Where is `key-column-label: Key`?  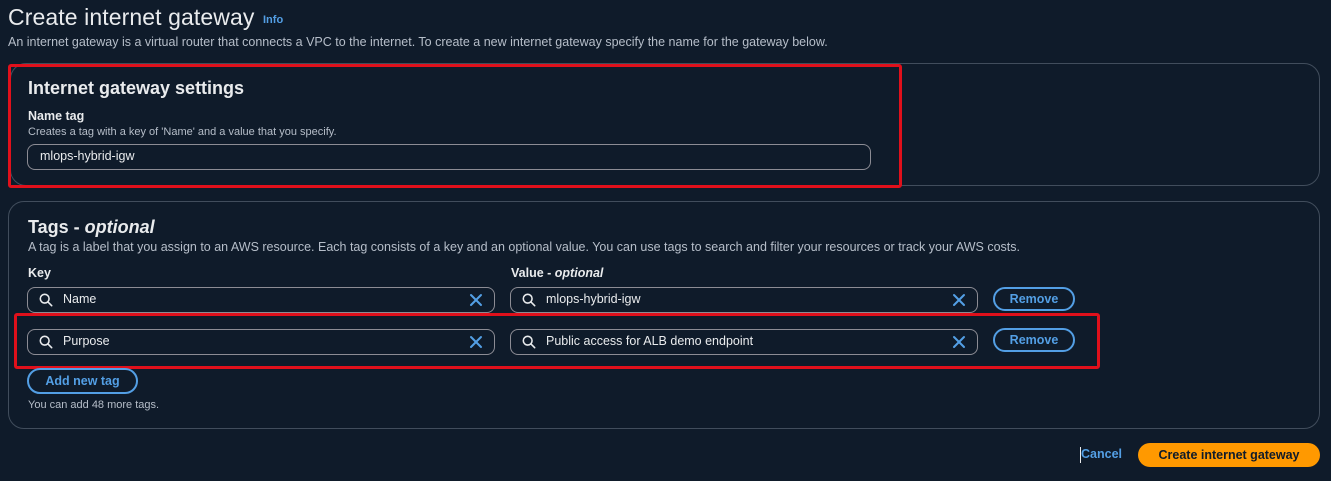 key-column-label: Key is located at coordinates (39, 273).